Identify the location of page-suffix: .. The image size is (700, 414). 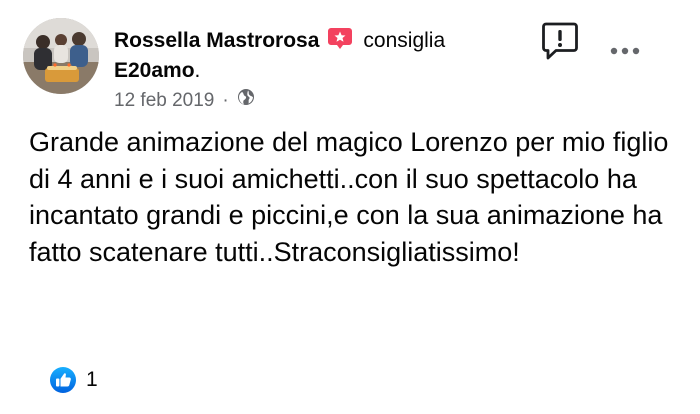
(197, 70).